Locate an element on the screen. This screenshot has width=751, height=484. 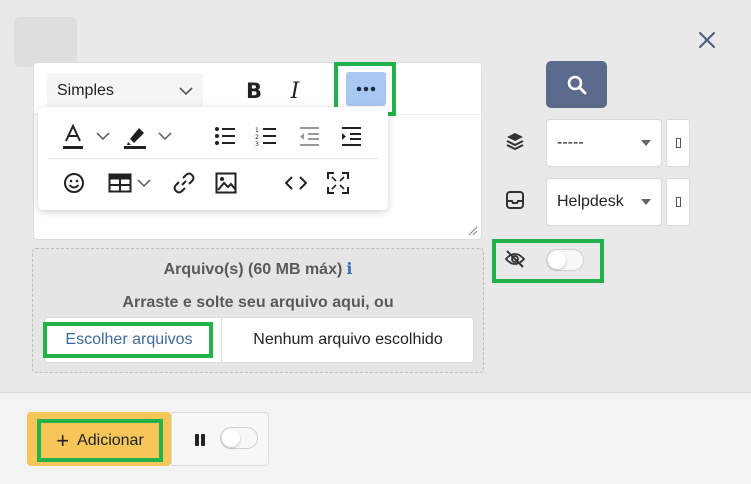
fullscreen-button is located at coordinates (338, 183).